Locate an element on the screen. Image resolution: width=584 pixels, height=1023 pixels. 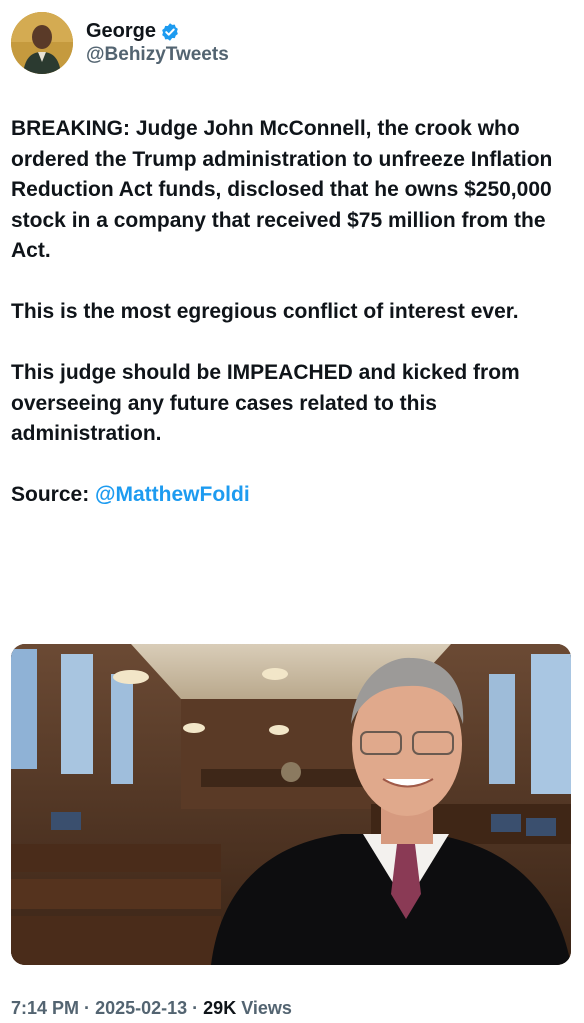
author-avatar is located at coordinates (42, 43).